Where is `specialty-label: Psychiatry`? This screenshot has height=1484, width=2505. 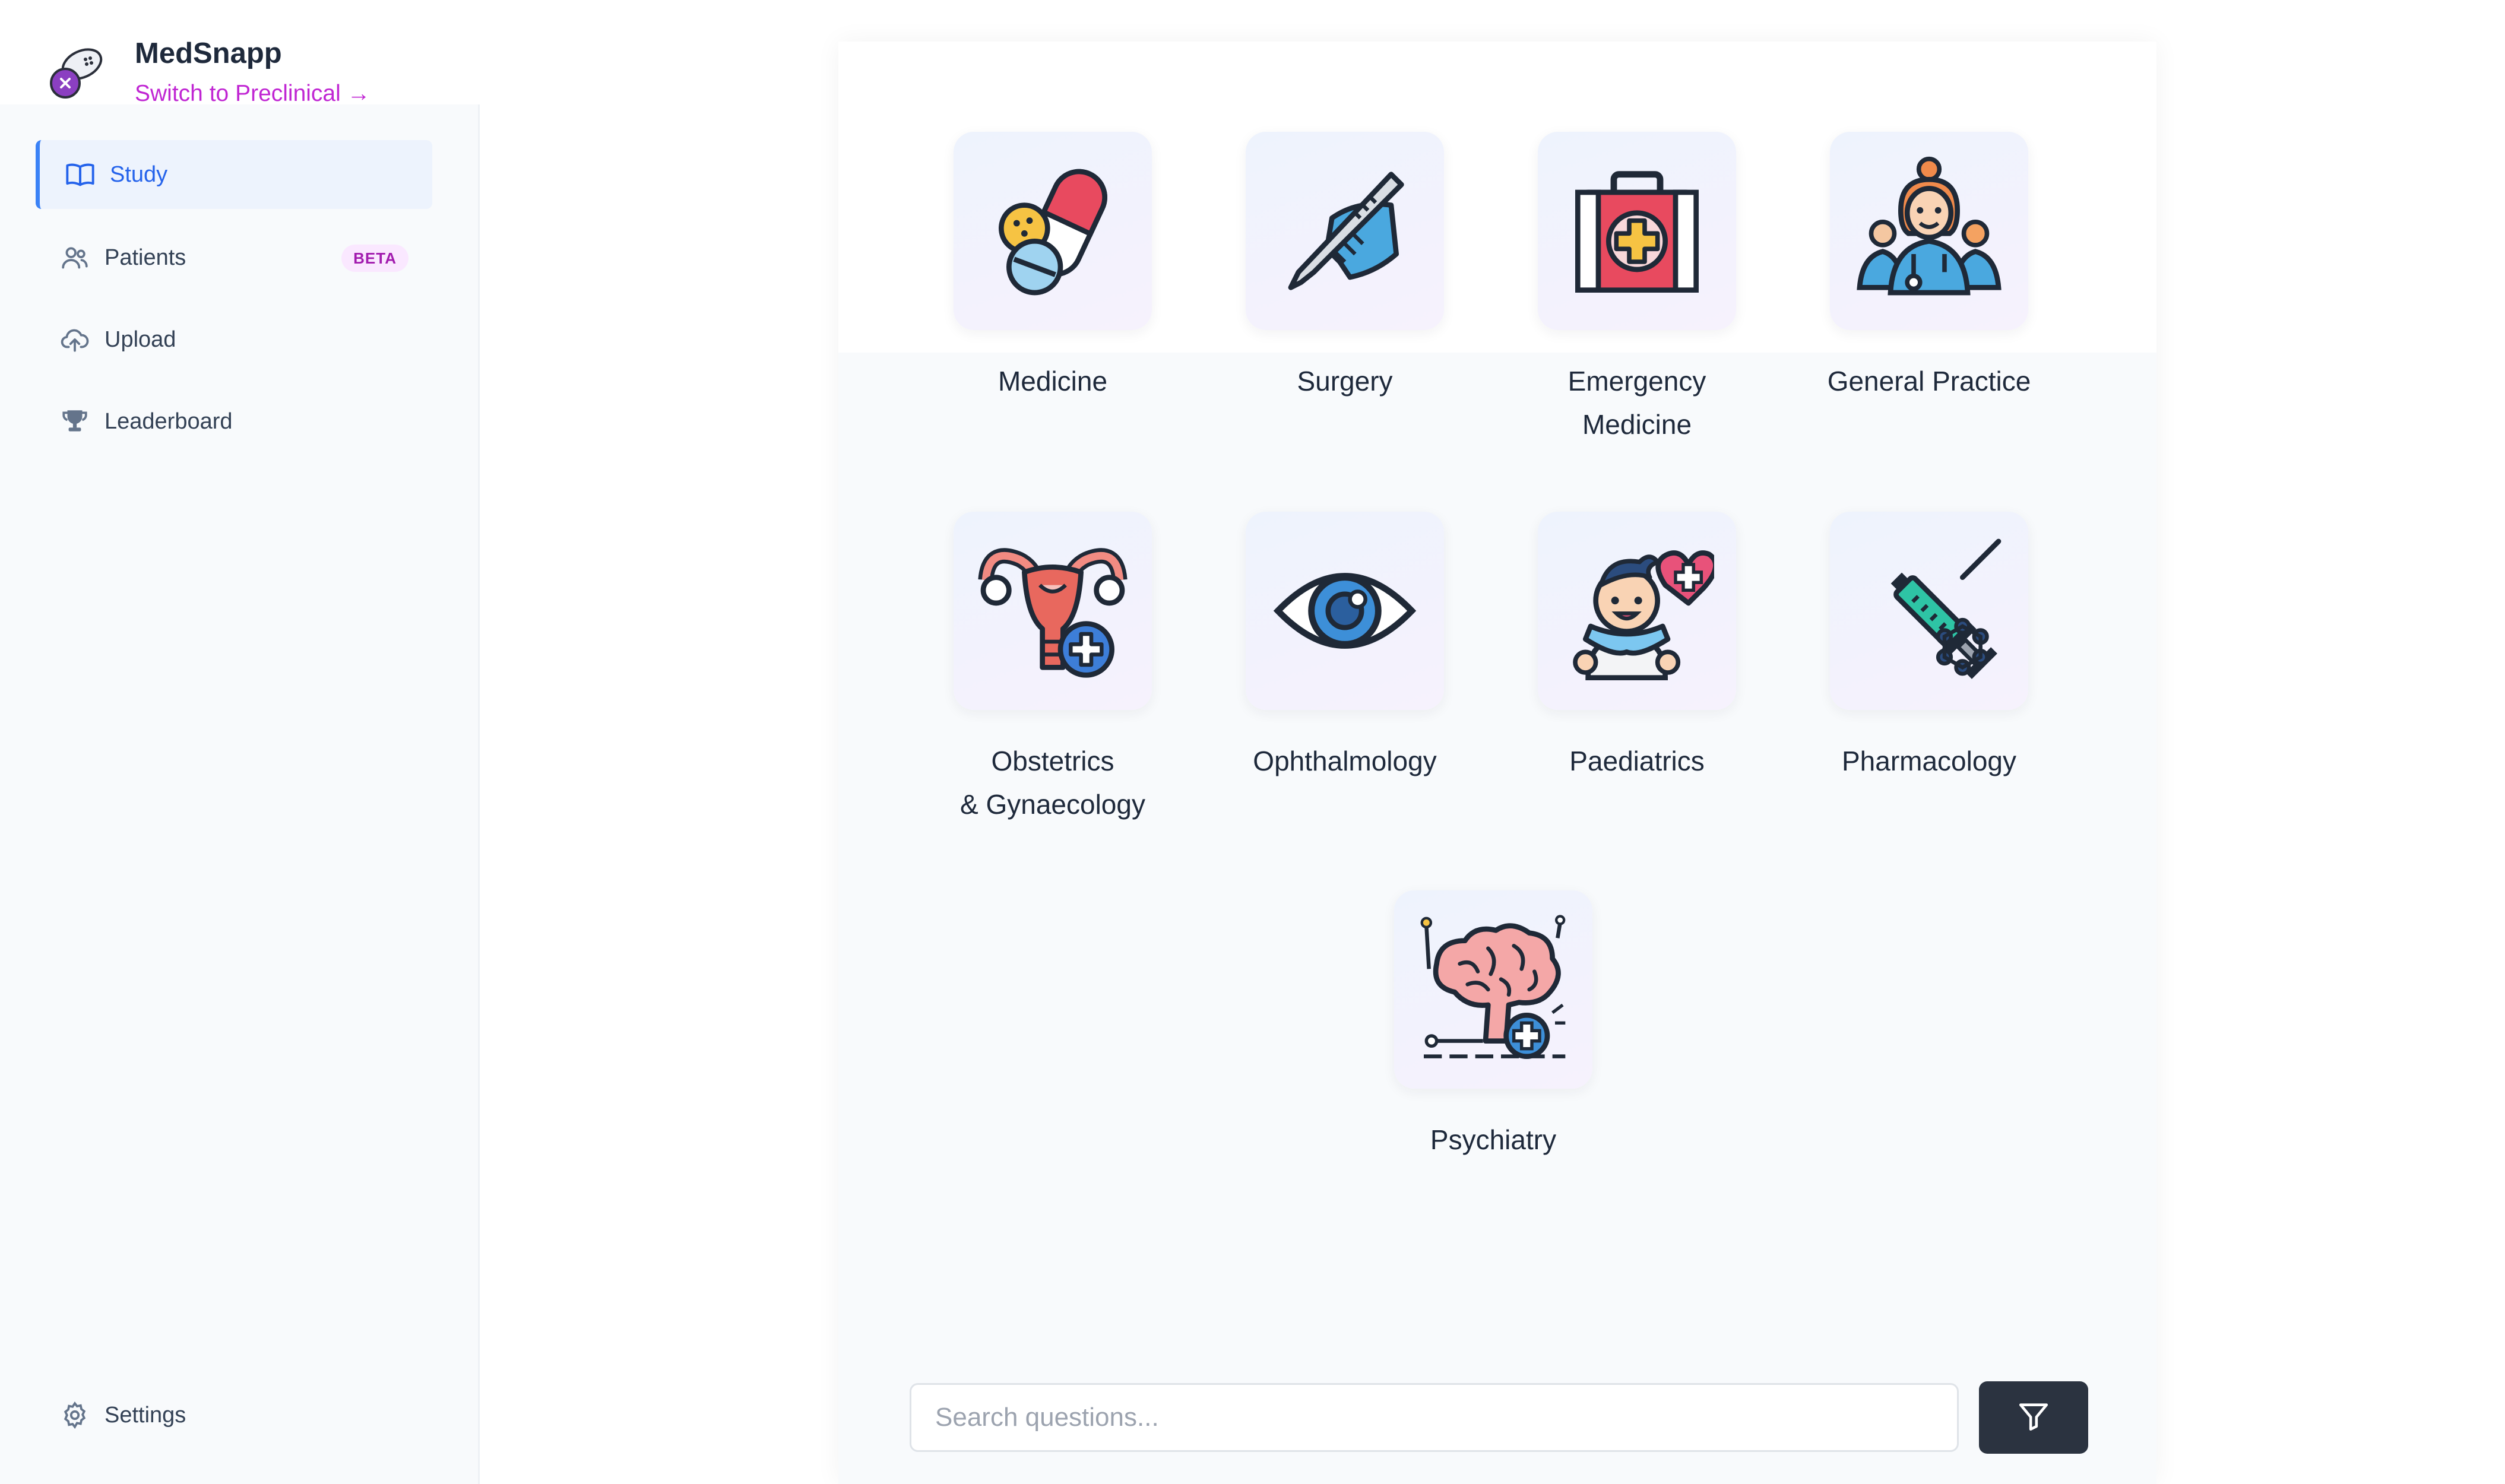 specialty-label: Psychiatry is located at coordinates (1494, 1139).